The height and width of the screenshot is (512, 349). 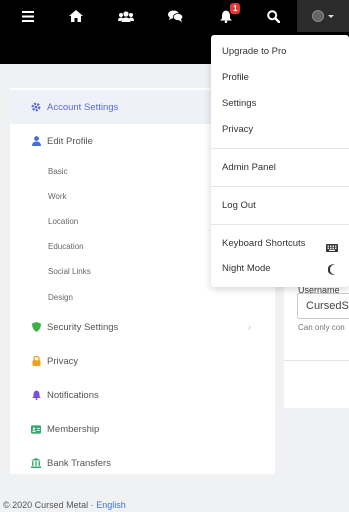 I want to click on sidebar-item-notifications: Notifications, so click(x=142, y=395).